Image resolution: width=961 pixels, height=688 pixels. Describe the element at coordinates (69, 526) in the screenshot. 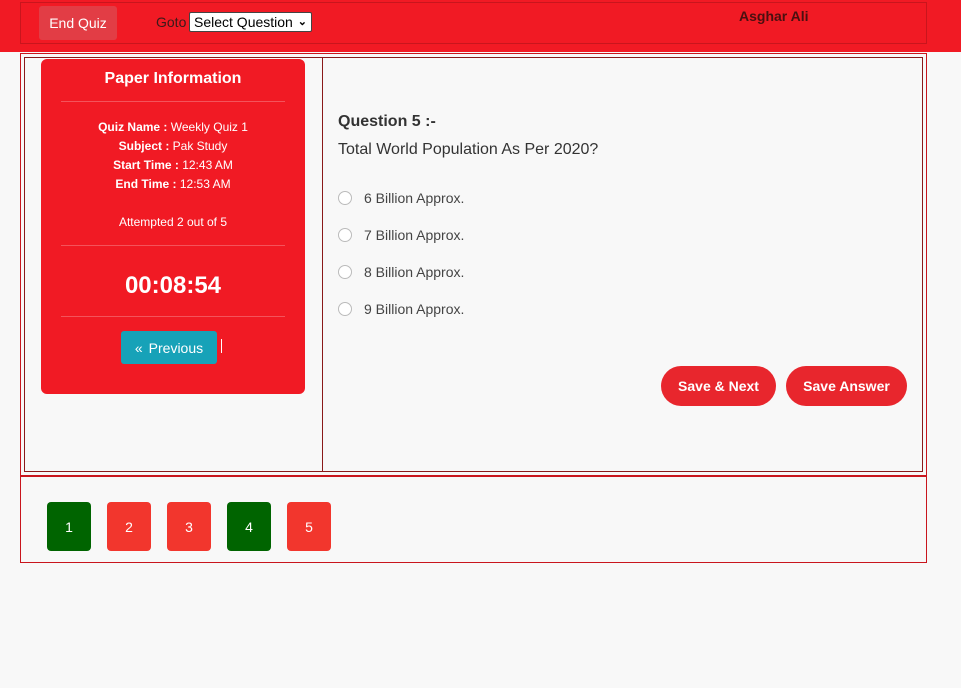

I see `question-nav-button-1: 1` at that location.